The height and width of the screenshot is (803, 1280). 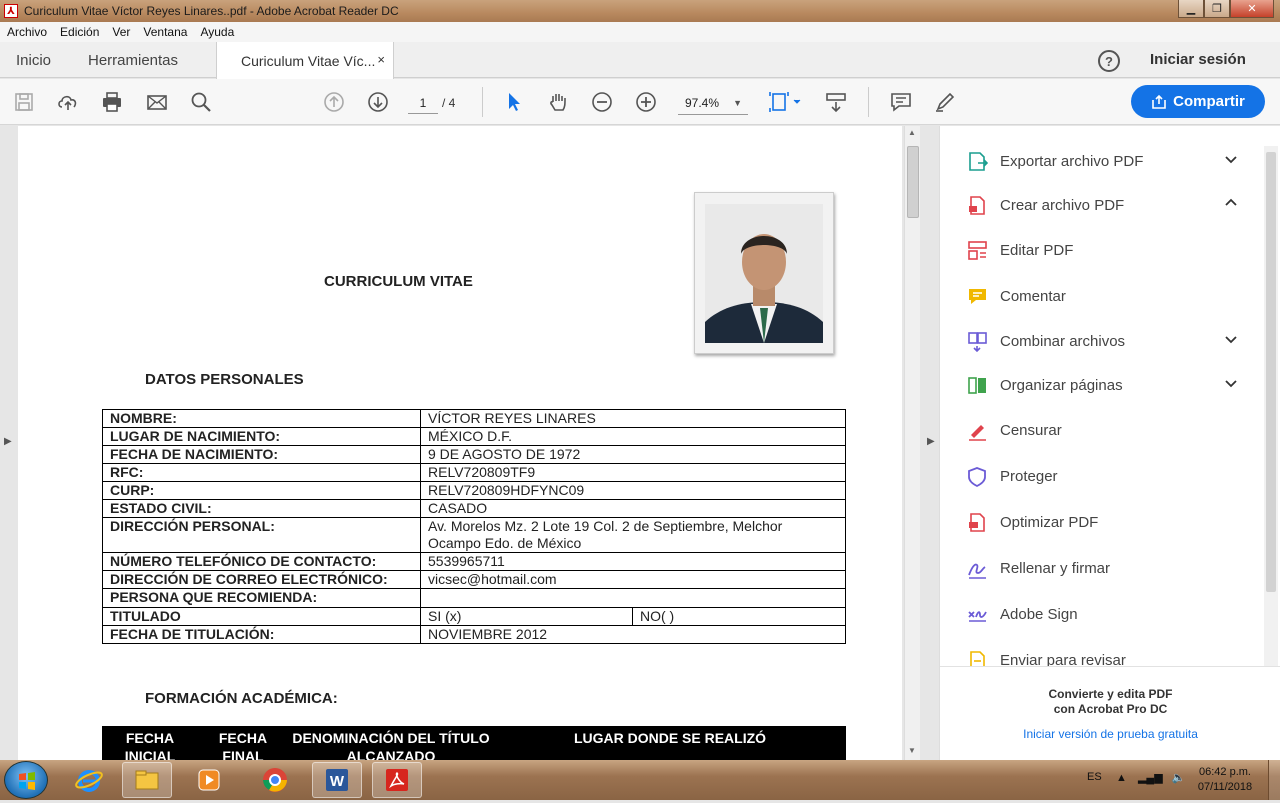 What do you see at coordinates (514, 102) in the screenshot?
I see `select-cursor-icon` at bounding box center [514, 102].